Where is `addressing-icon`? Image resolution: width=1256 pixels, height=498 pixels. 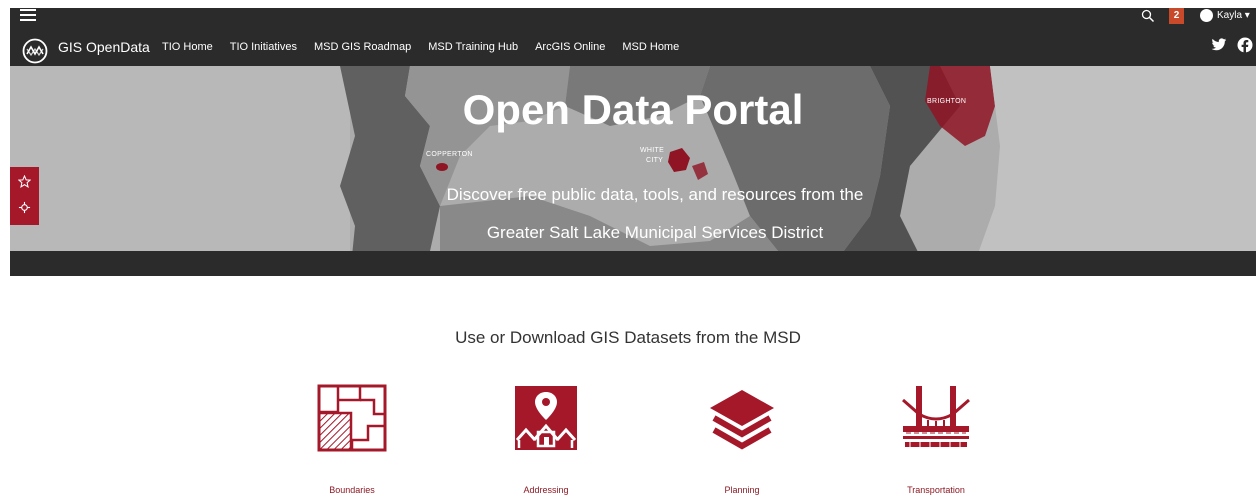 addressing-icon is located at coordinates (546, 418).